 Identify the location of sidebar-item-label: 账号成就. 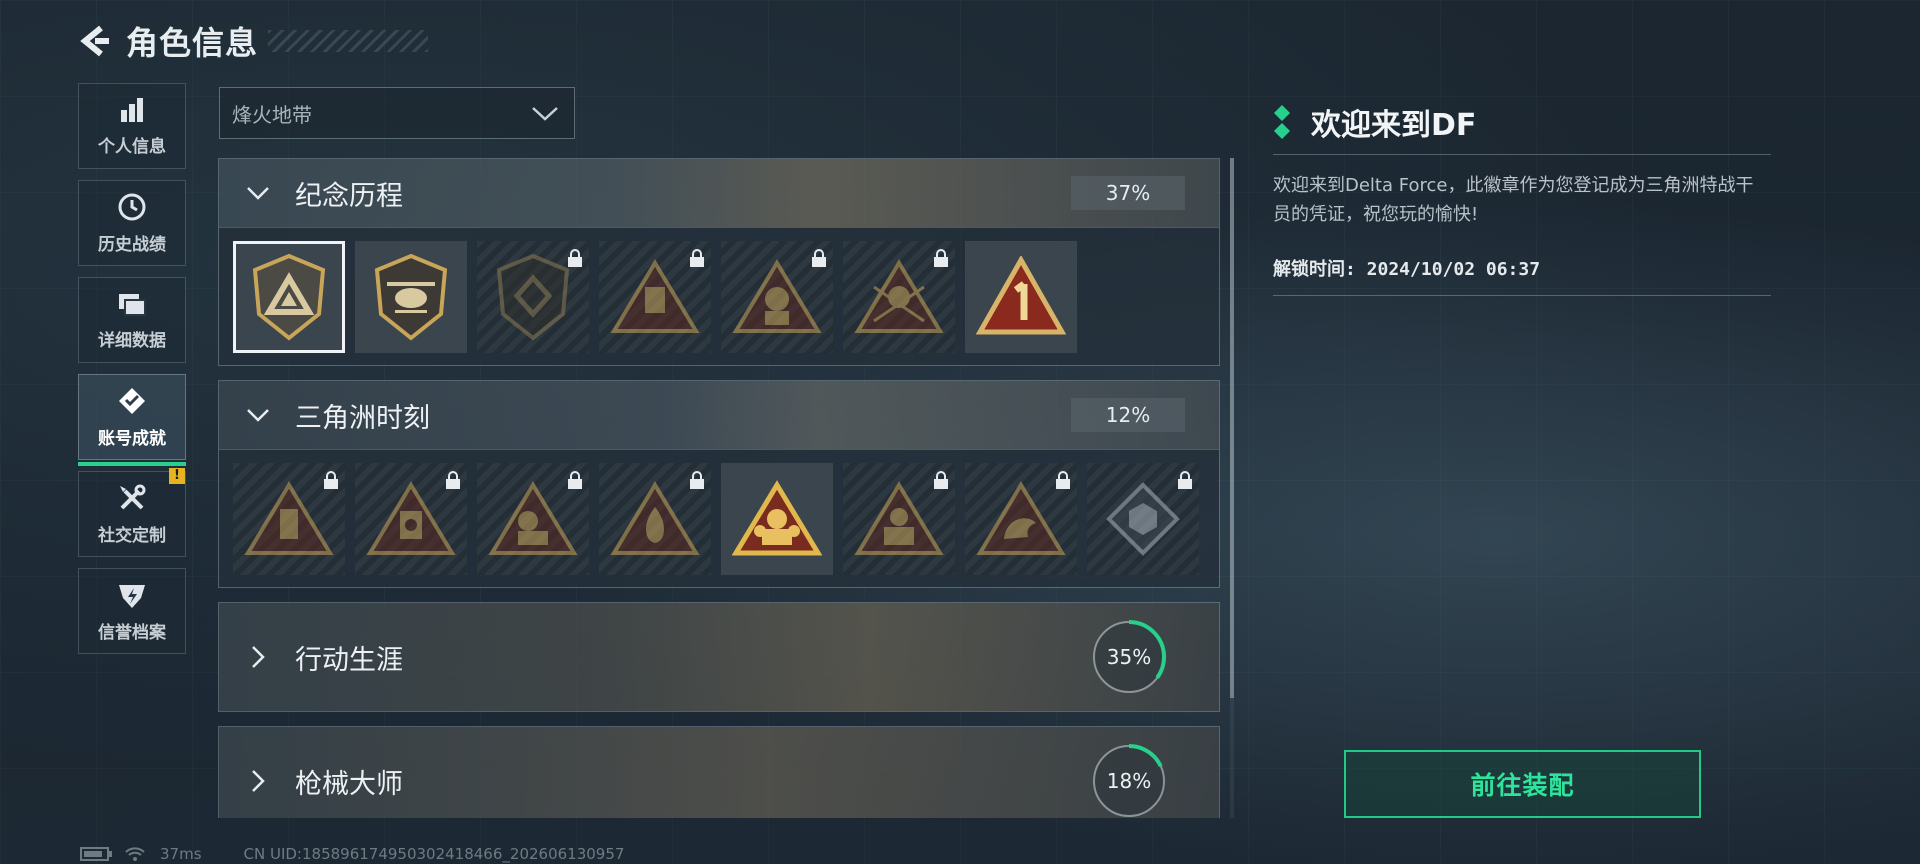
(132, 438).